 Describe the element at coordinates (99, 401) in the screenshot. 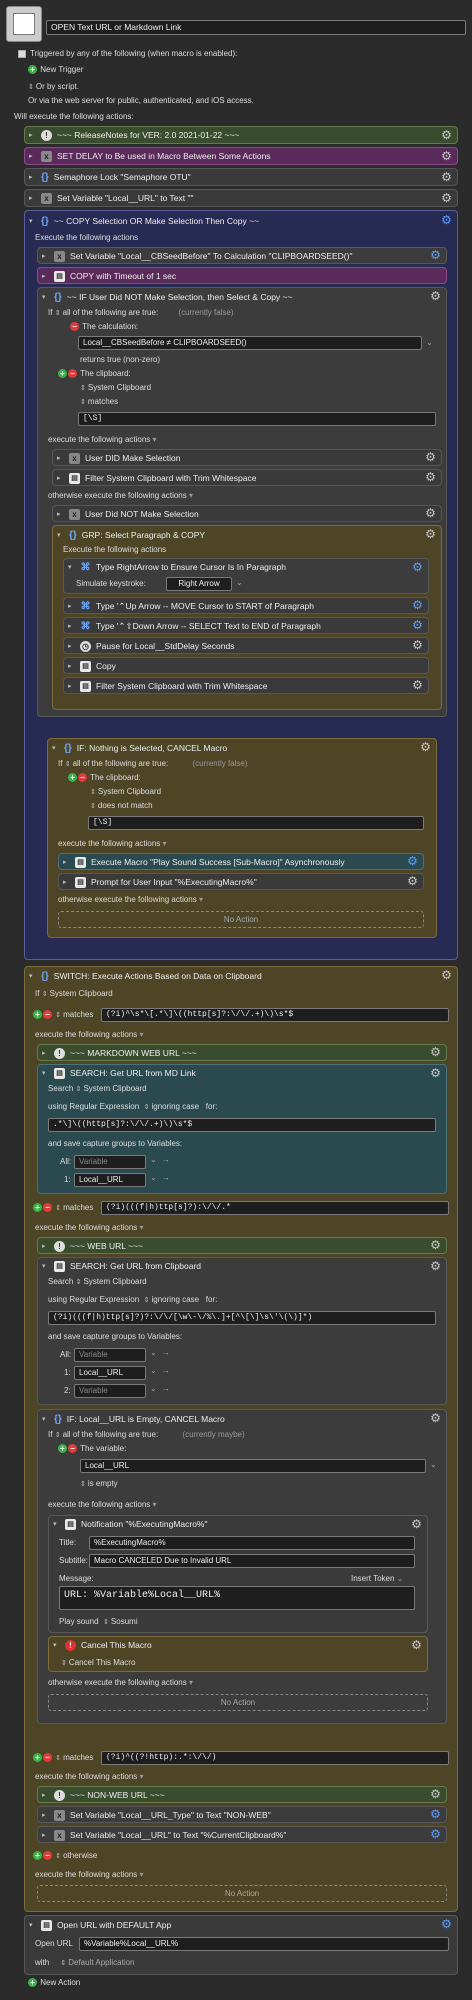

I see `match-select: ⇕ matches` at that location.